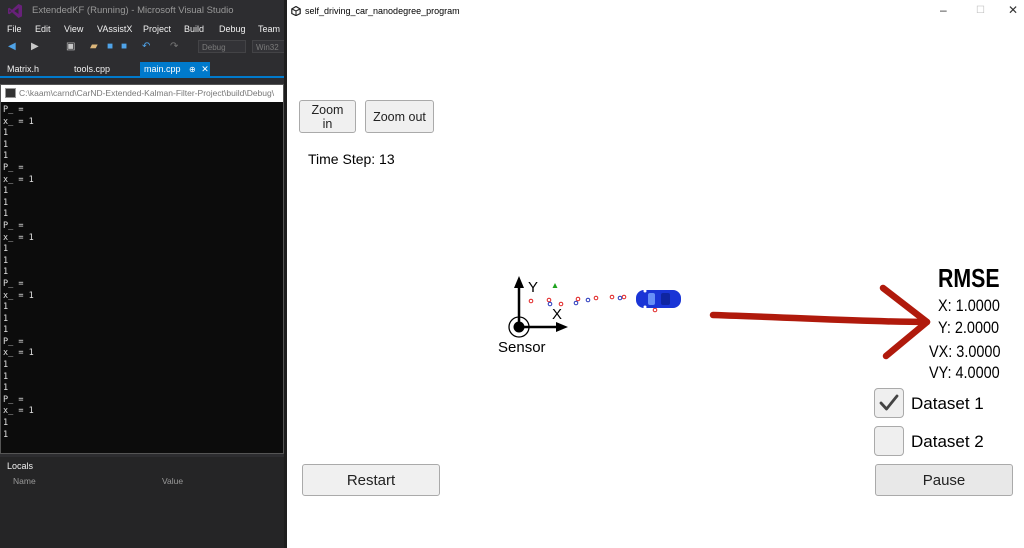 This screenshot has width=1024, height=548. What do you see at coordinates (269, 29) in the screenshot?
I see `menu-team: Team` at bounding box center [269, 29].